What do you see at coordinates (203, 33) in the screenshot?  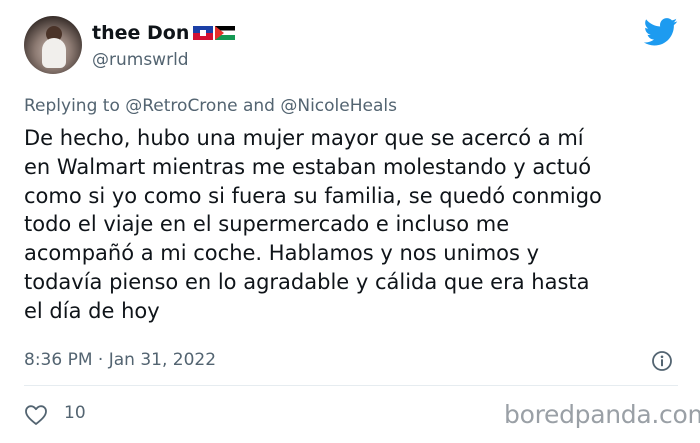 I see `haiti-flag-icon` at bounding box center [203, 33].